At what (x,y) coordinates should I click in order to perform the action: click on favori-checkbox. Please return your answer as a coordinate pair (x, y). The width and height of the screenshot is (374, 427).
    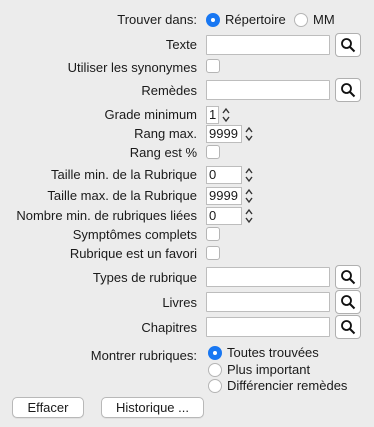
    Looking at the image, I should click on (213, 253).